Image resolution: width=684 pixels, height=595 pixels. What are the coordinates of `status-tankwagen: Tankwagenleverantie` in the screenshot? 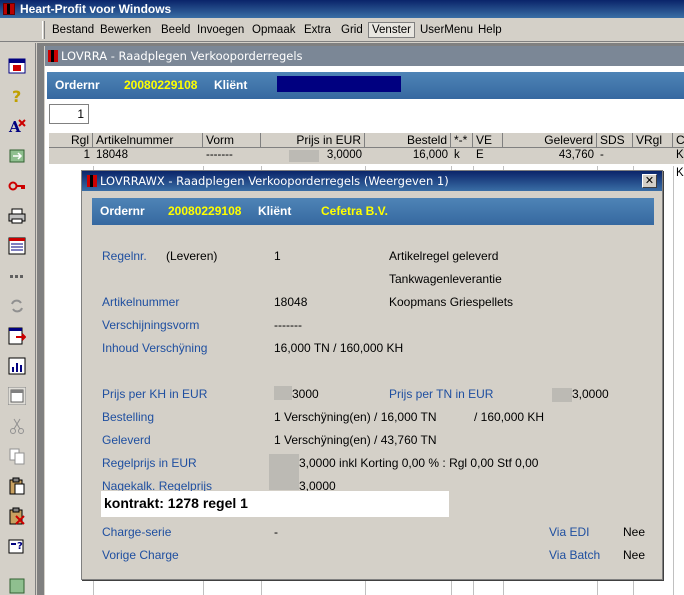 It's located at (445, 279).